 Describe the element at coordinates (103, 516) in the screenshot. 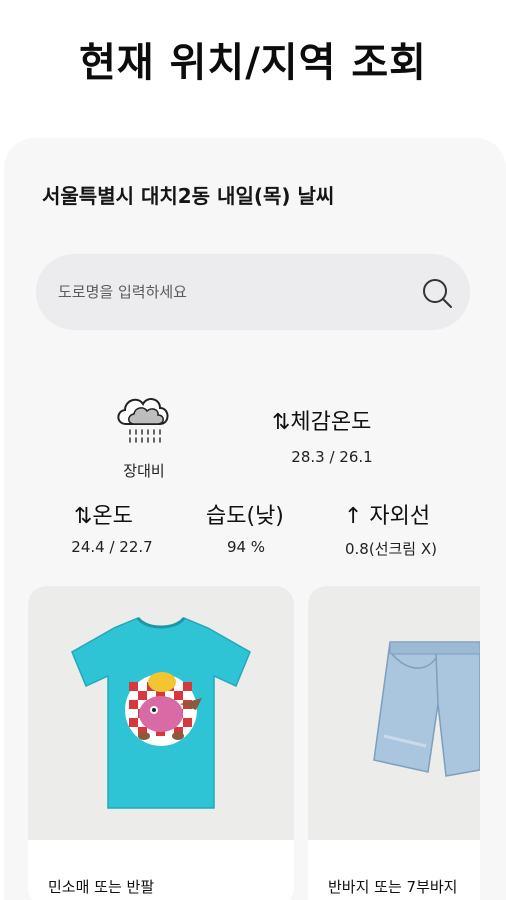

I see `temperature-label: ⇅온도` at that location.